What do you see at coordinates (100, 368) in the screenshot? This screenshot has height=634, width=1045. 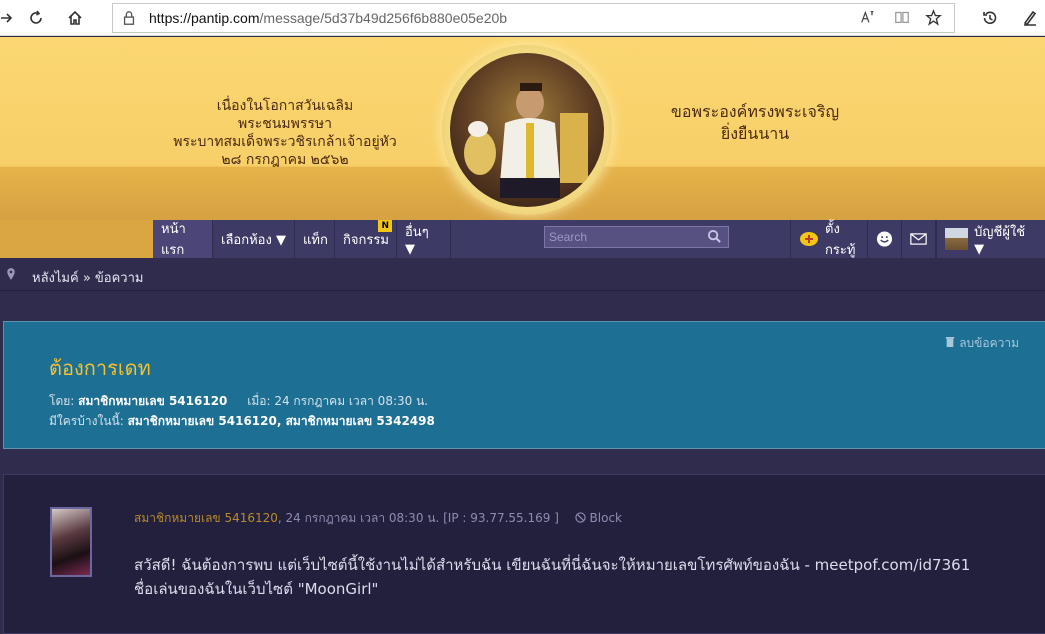 I see `message-title: ต้องการเดท` at bounding box center [100, 368].